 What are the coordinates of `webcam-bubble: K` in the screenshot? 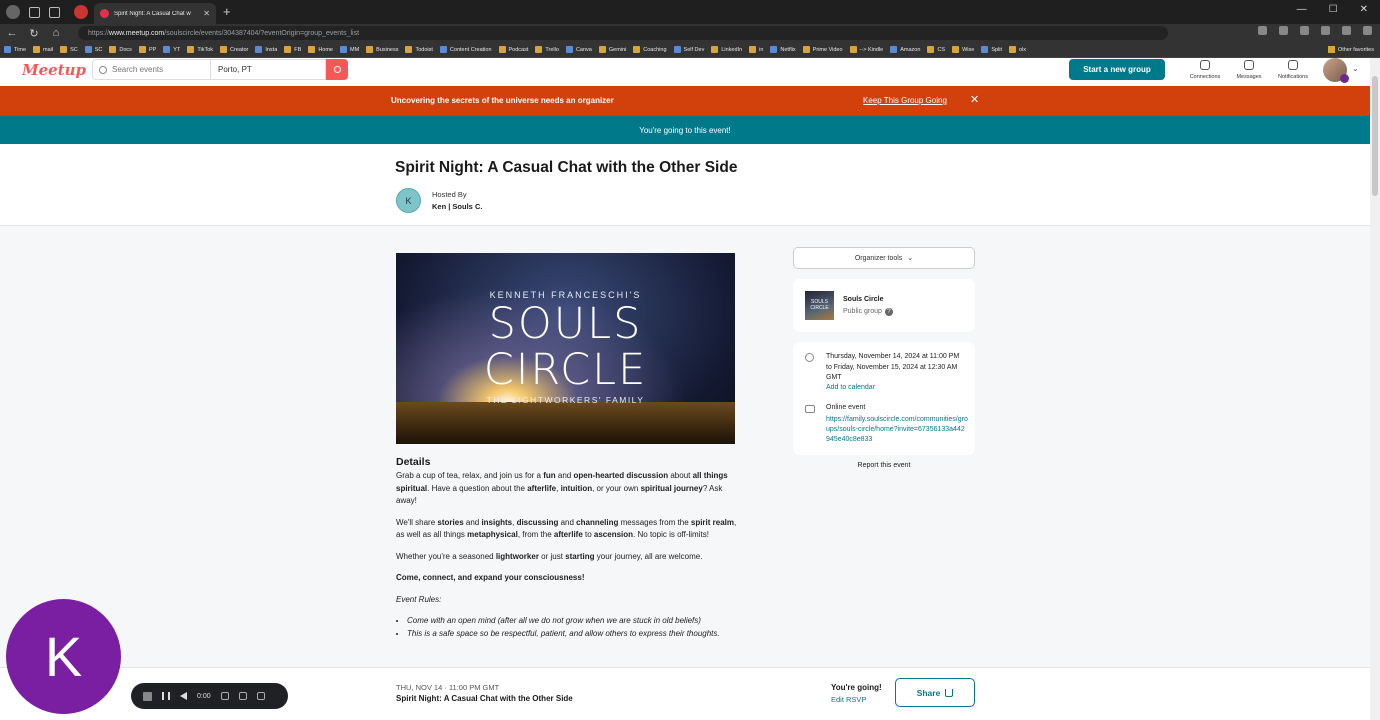 It's located at (63, 656).